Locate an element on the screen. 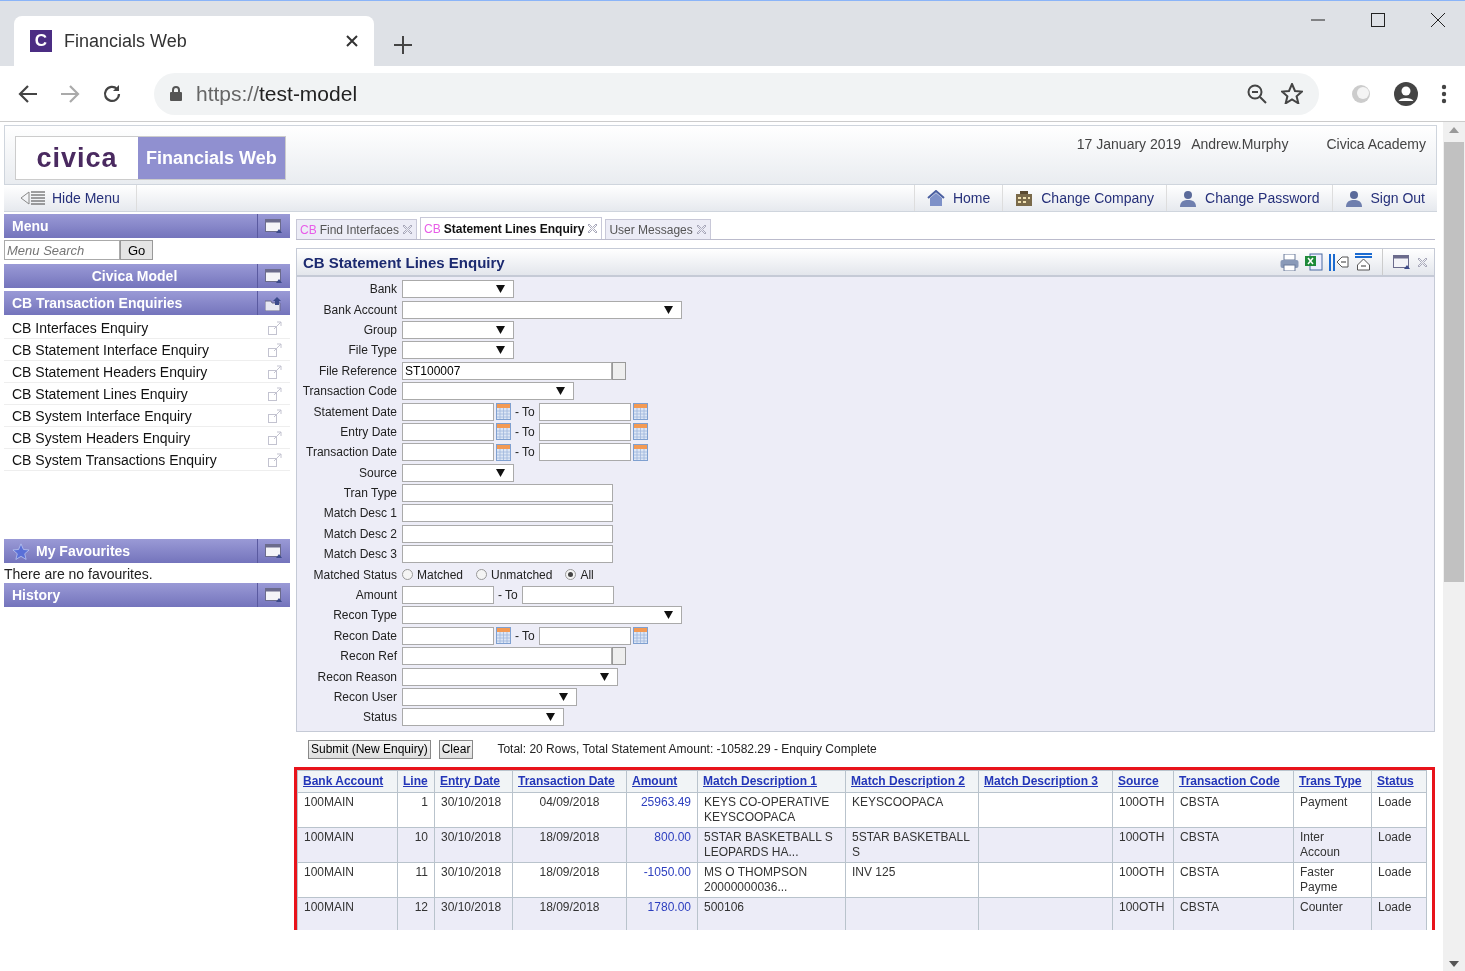  table-cell: Inter Accoun is located at coordinates (1332, 845).